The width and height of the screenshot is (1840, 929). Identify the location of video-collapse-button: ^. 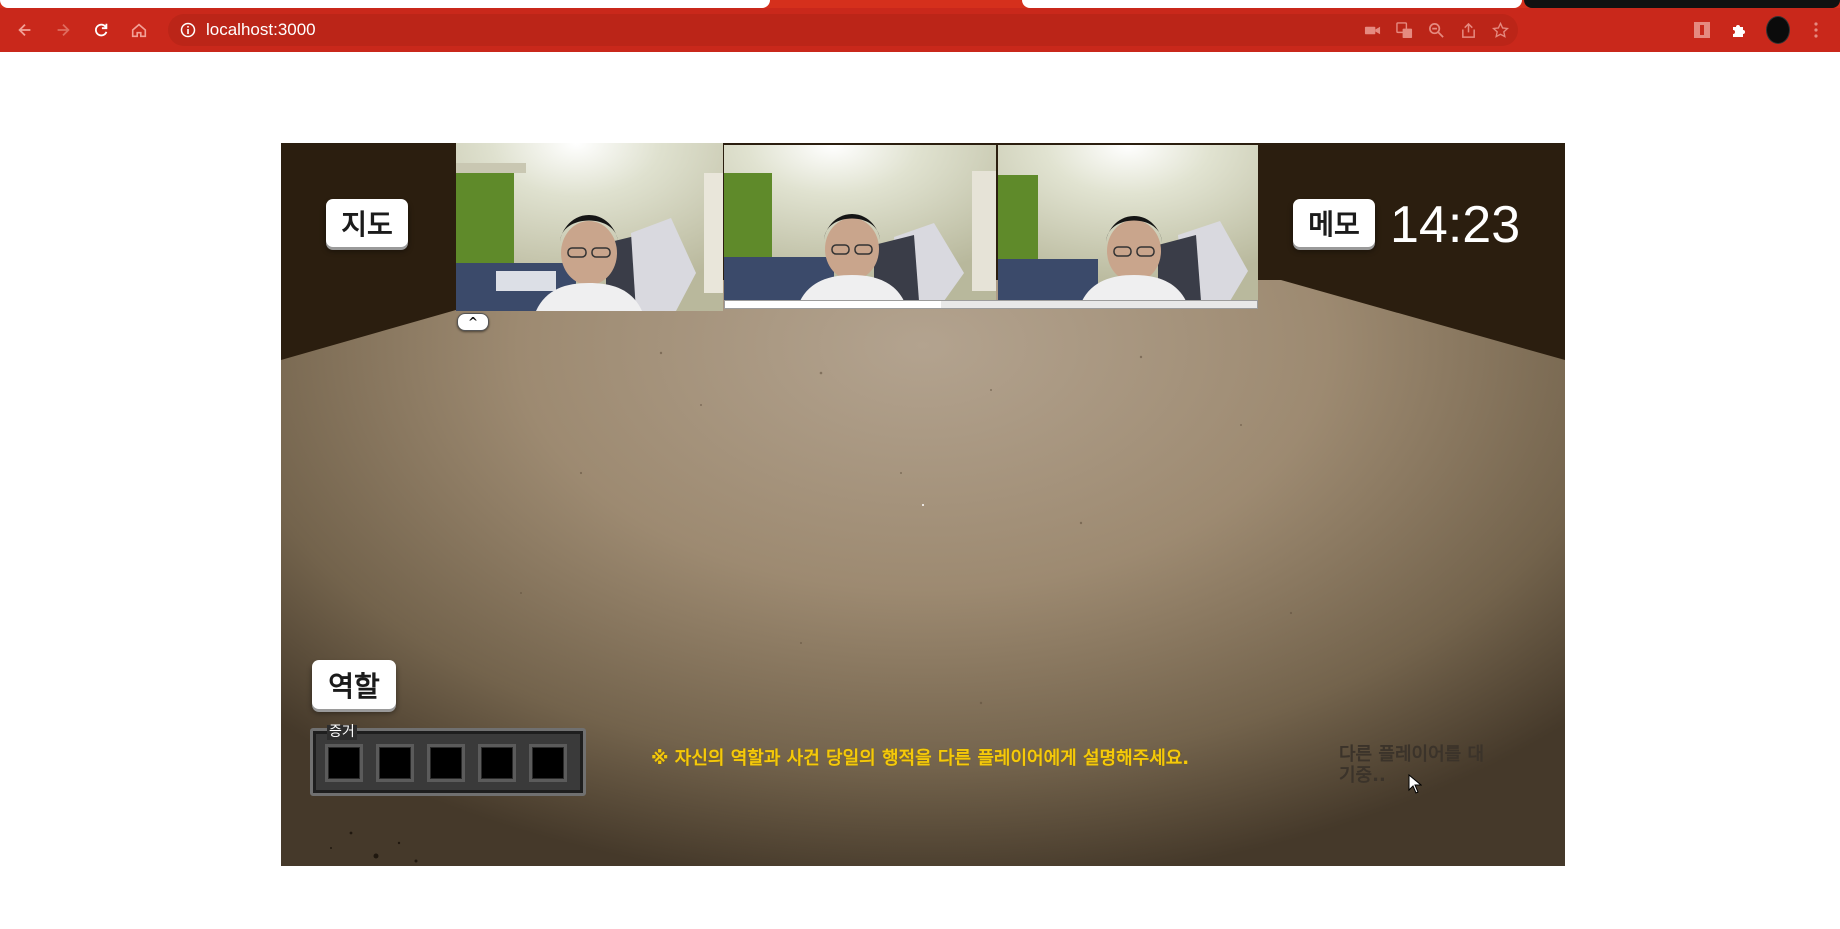
(473, 322).